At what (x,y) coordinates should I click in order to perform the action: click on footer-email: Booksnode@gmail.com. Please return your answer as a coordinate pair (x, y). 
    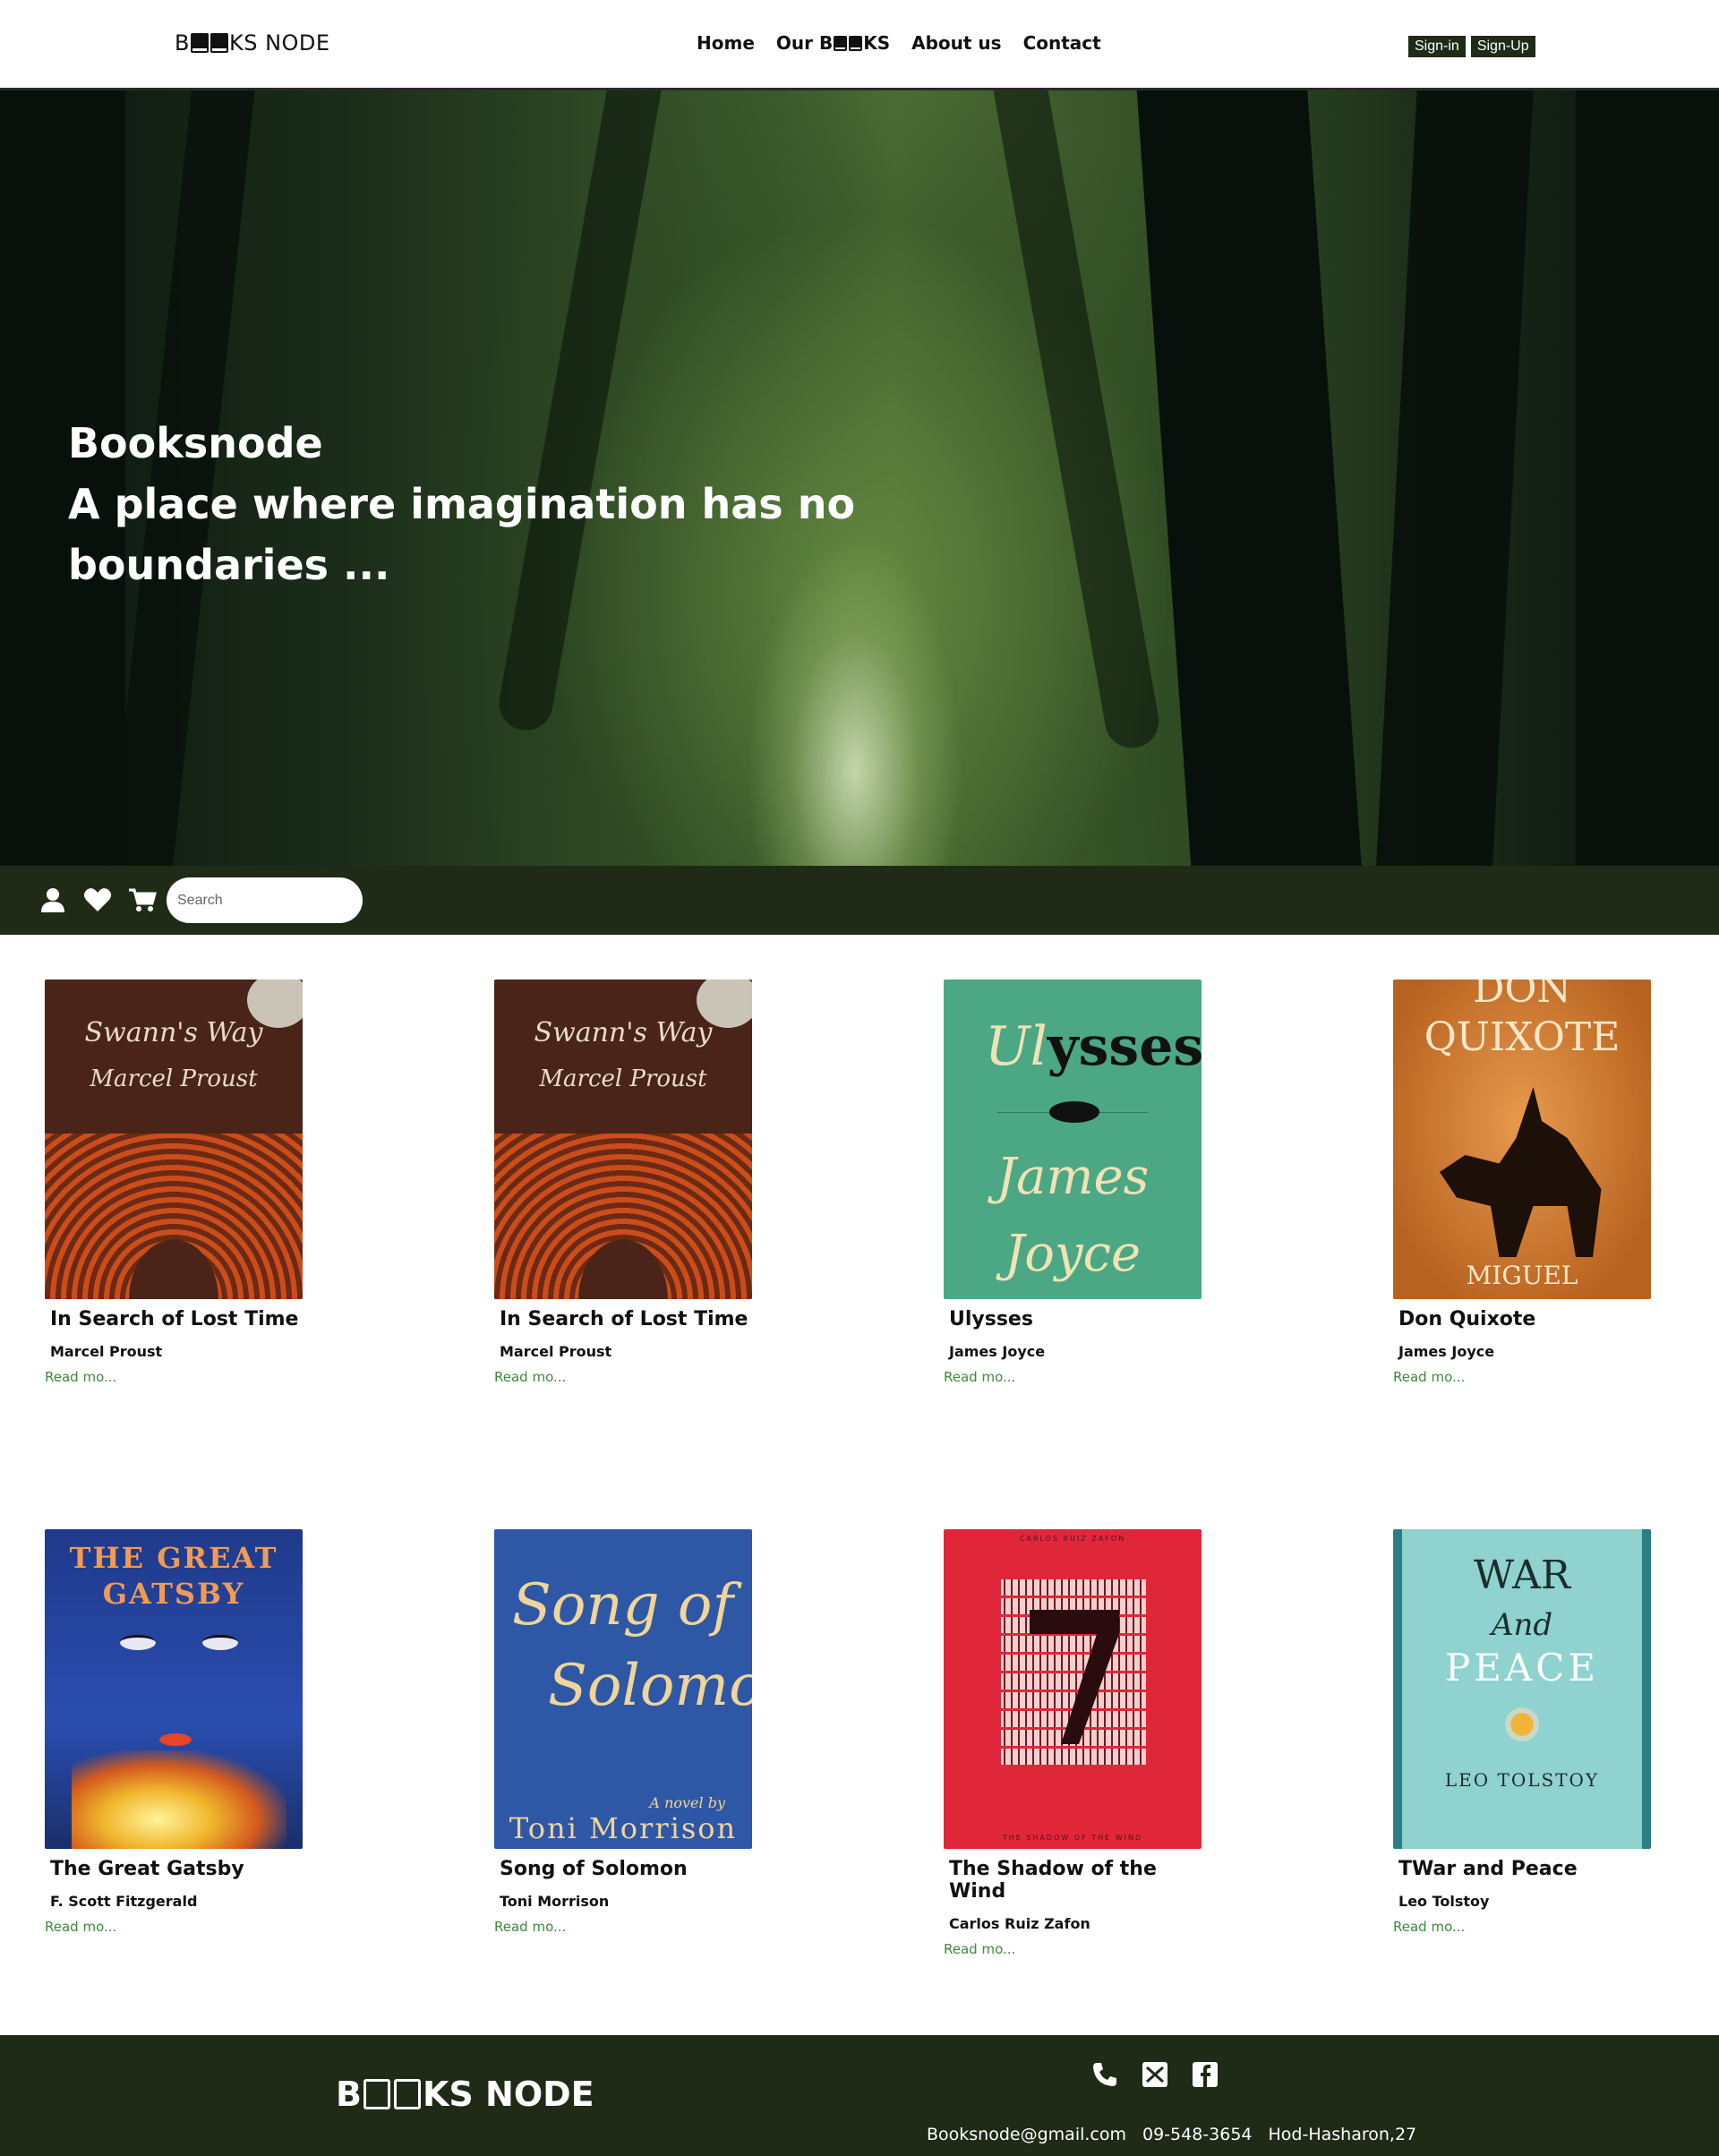
    Looking at the image, I should click on (1026, 2134).